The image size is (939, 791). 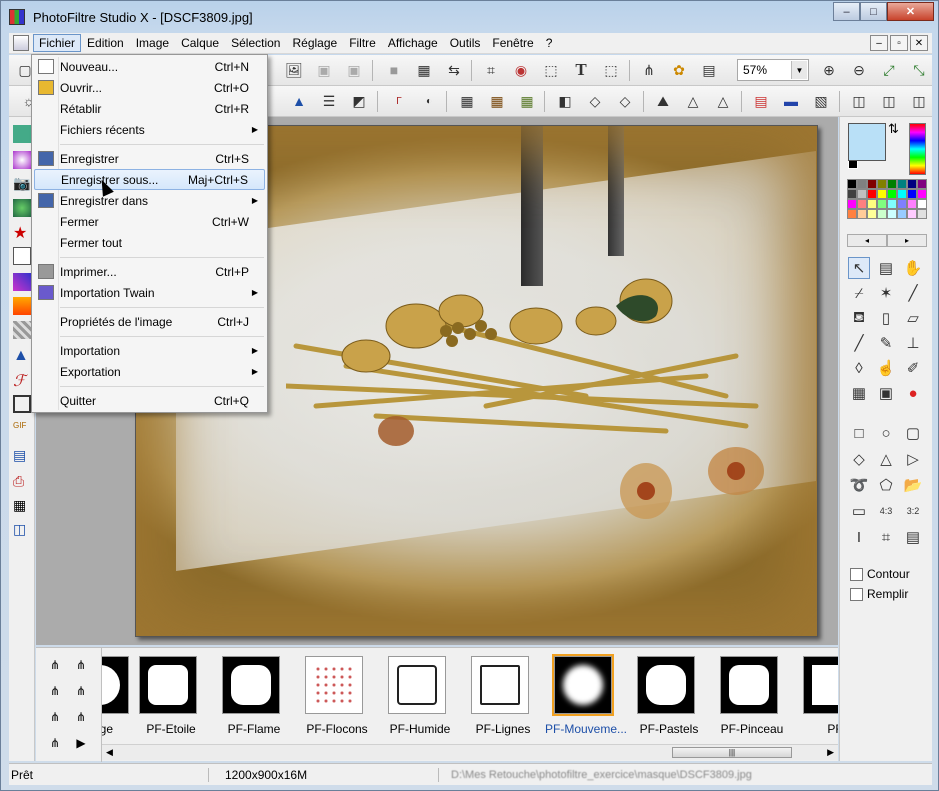 What do you see at coordinates (17, 17) in the screenshot?
I see `app-icon` at bounding box center [17, 17].